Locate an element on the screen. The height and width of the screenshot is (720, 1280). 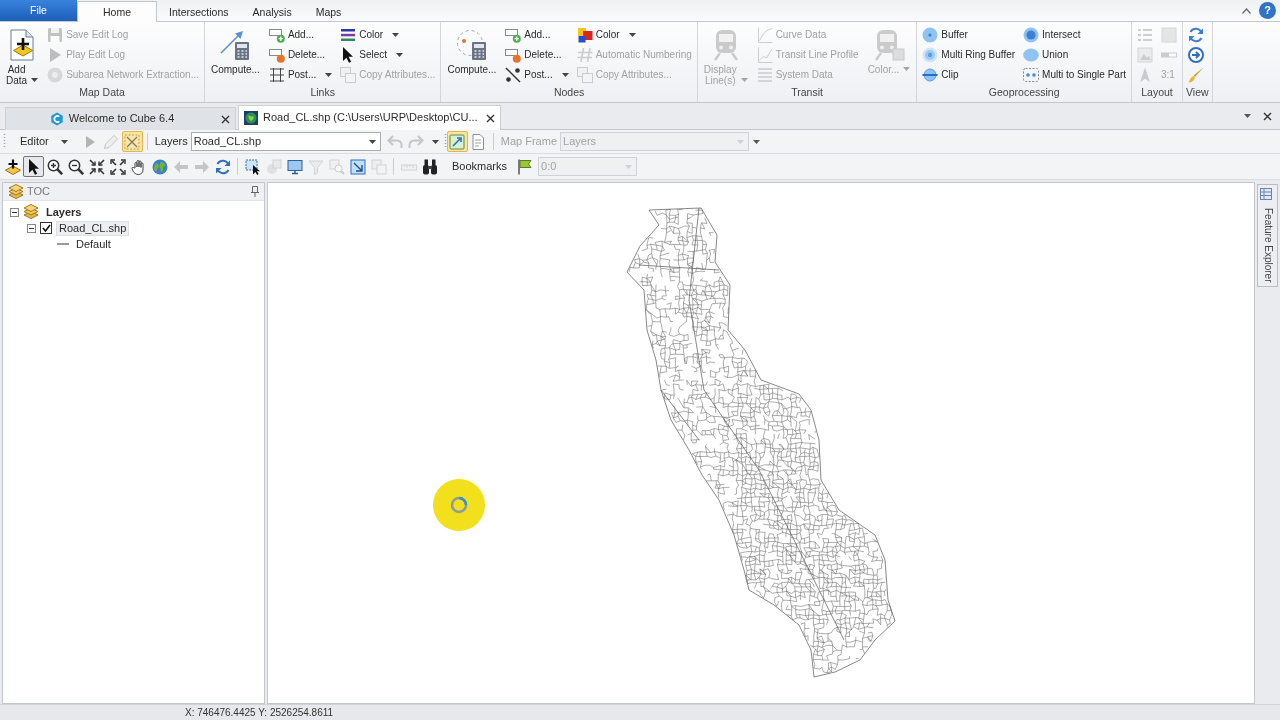
table-grid-icon is located at coordinates (276, 75).